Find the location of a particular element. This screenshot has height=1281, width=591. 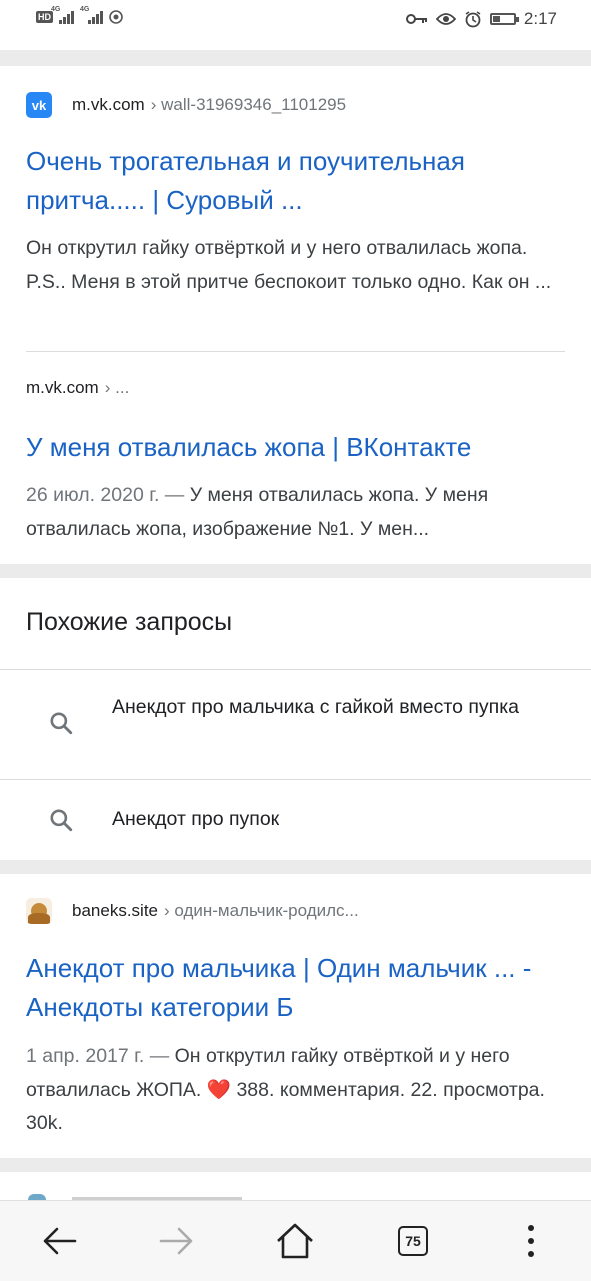

arrow-left-icon is located at coordinates (60, 1241).